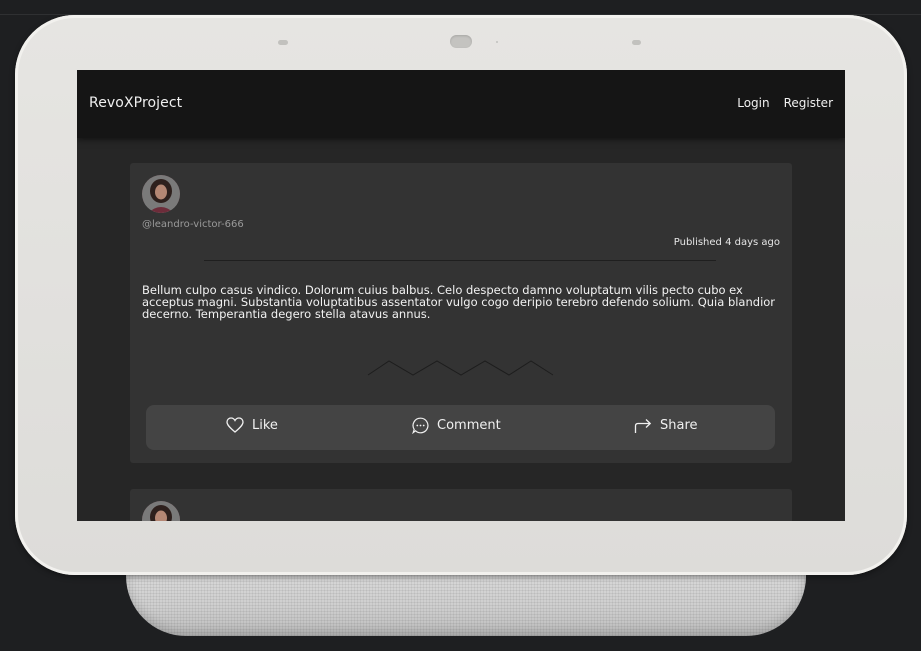 The height and width of the screenshot is (651, 921). Describe the element at coordinates (726, 242) in the screenshot. I see `post-published-time: Published 4 days ago` at that location.